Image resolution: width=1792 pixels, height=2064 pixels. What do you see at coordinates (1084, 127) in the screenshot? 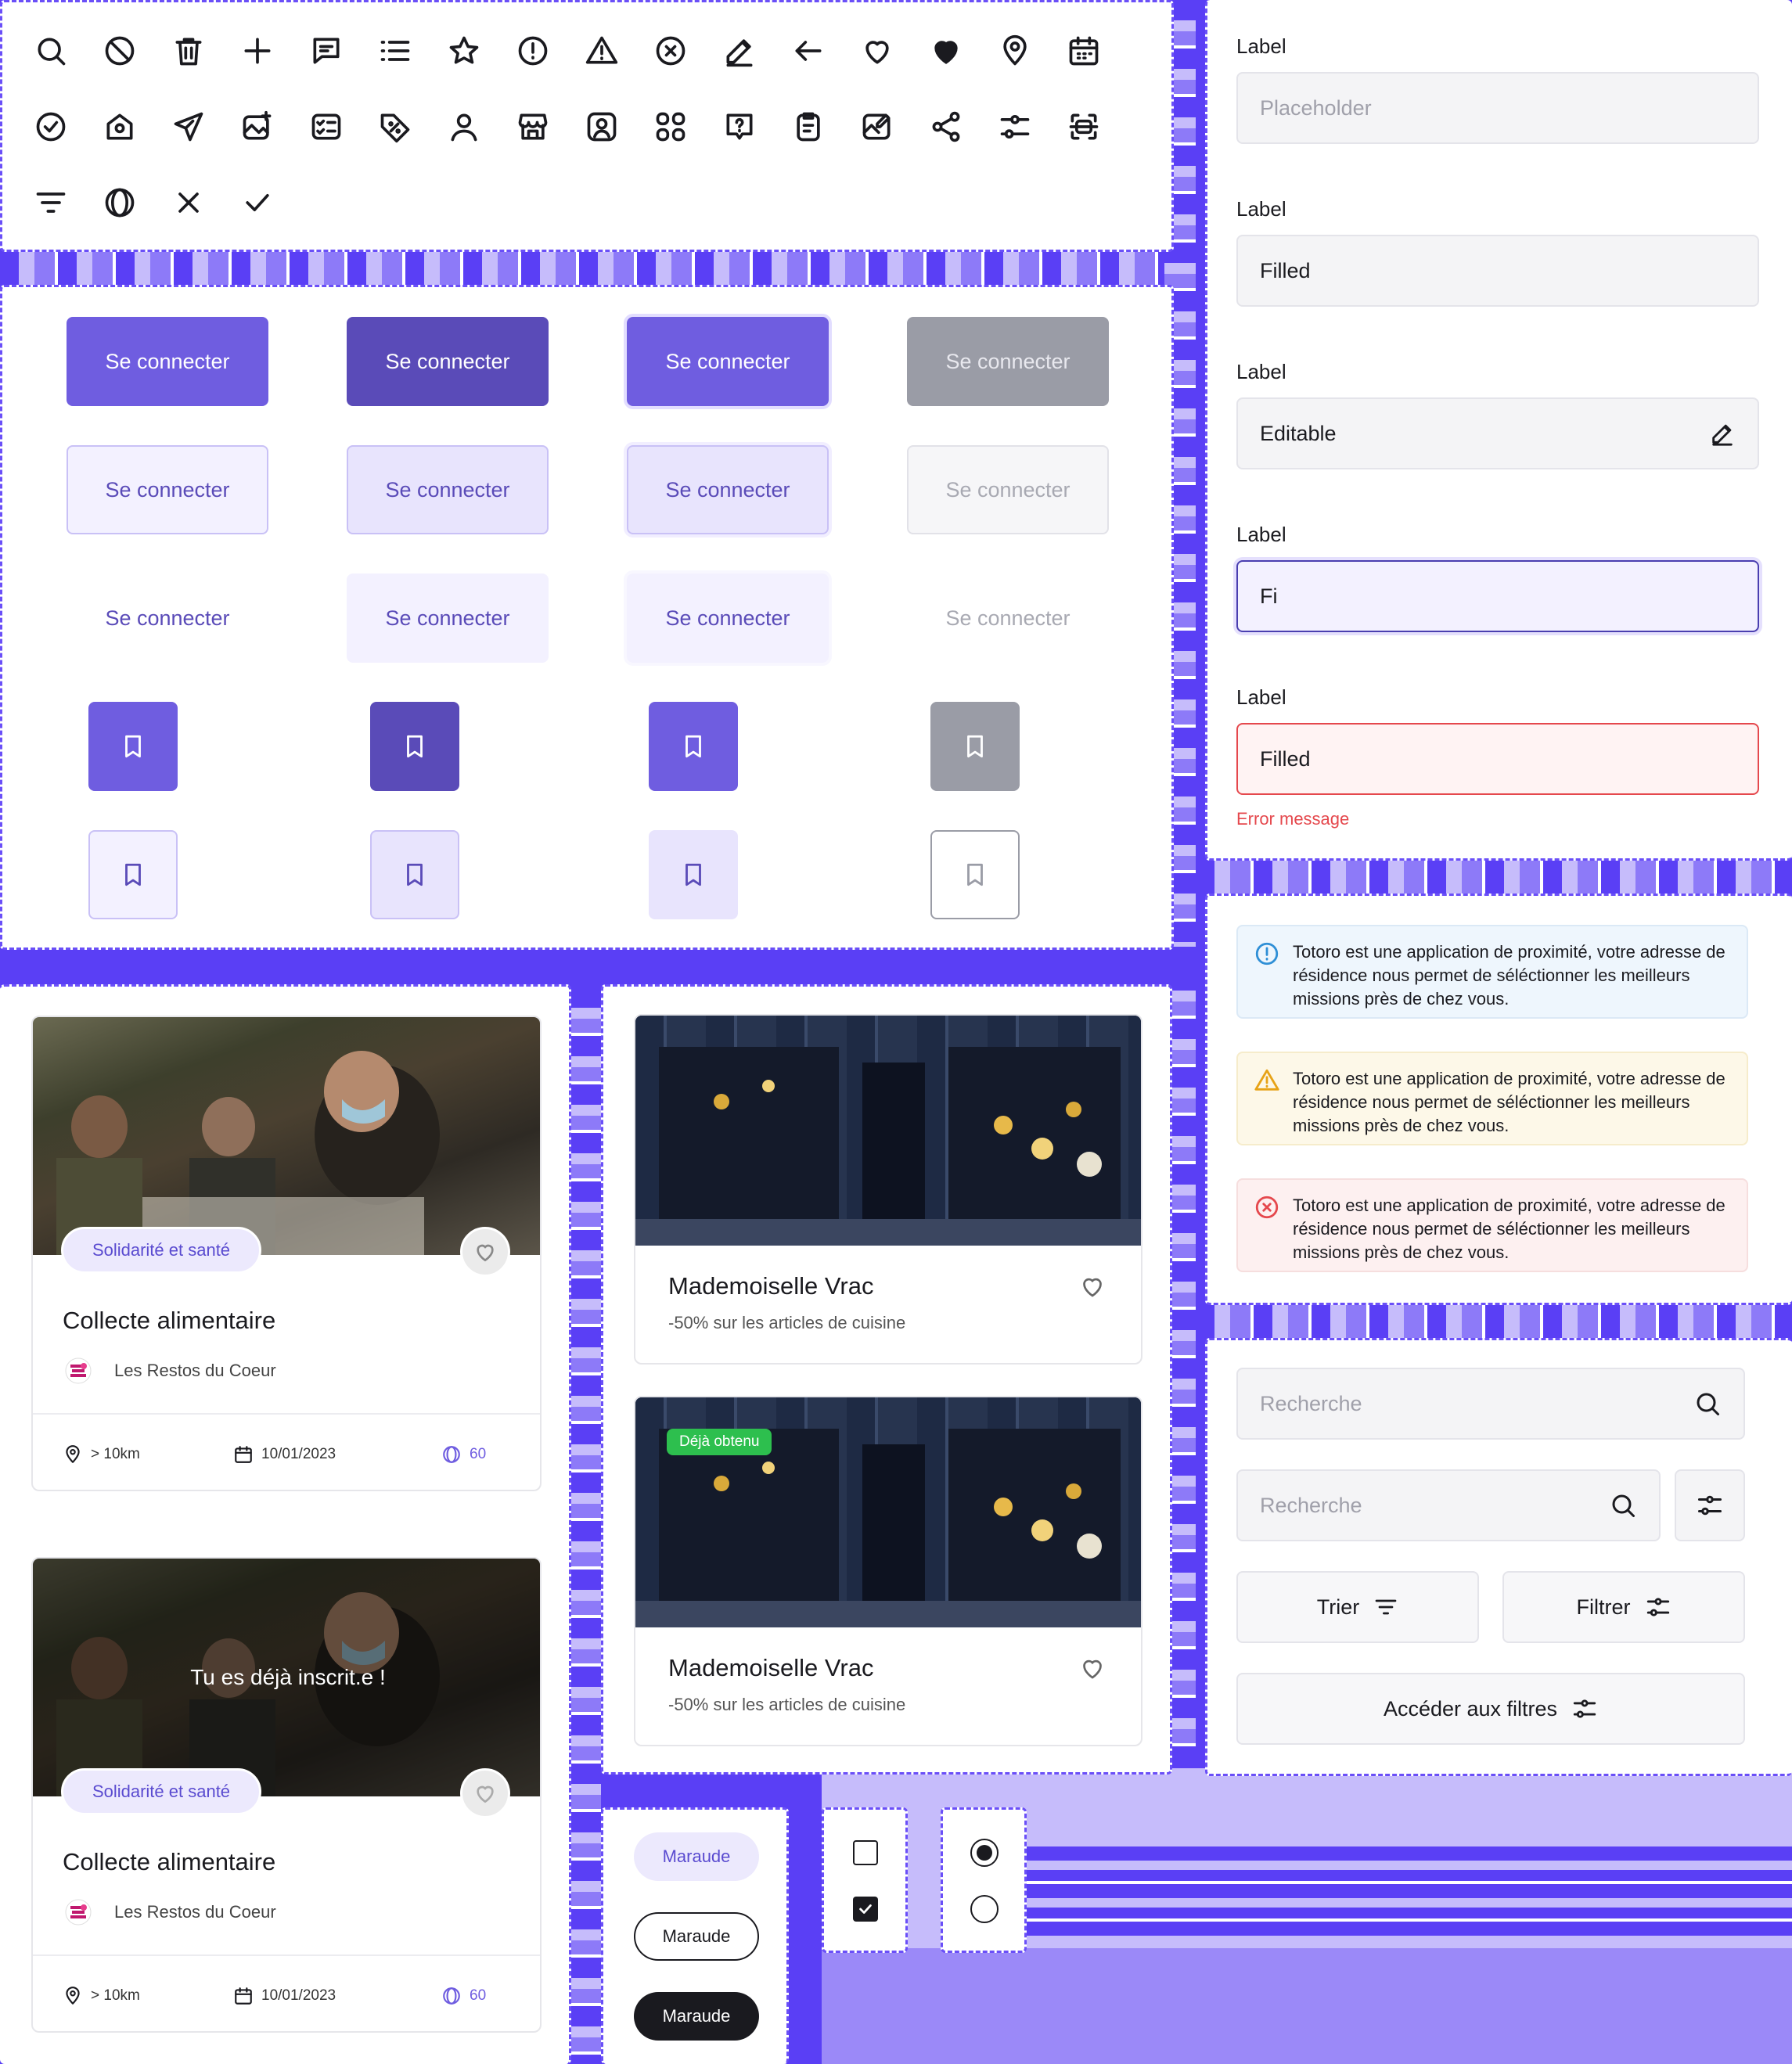
I see `scan-icon` at bounding box center [1084, 127].